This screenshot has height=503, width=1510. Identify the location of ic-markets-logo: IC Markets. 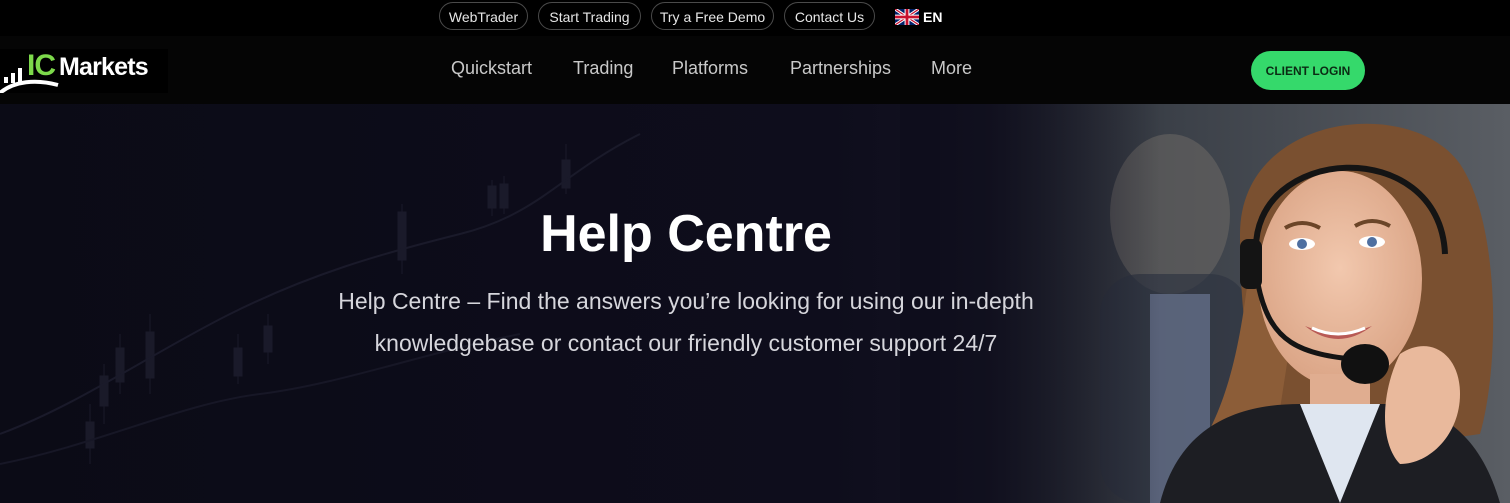
(84, 71).